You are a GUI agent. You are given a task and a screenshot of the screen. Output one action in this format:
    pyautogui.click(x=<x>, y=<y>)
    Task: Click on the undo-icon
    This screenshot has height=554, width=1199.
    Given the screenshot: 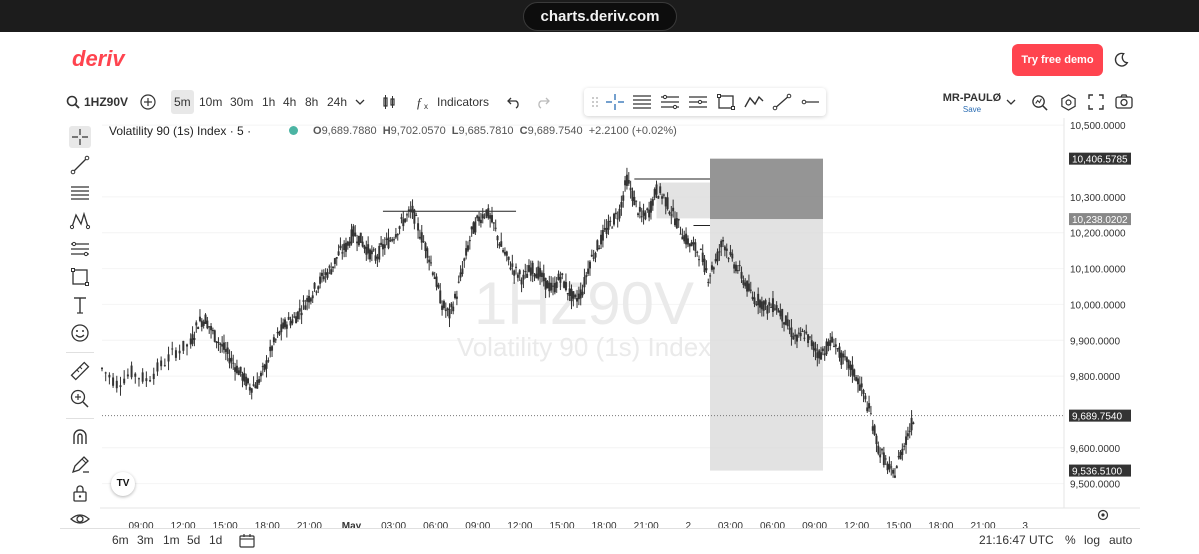 What is the action you would take?
    pyautogui.click(x=514, y=102)
    